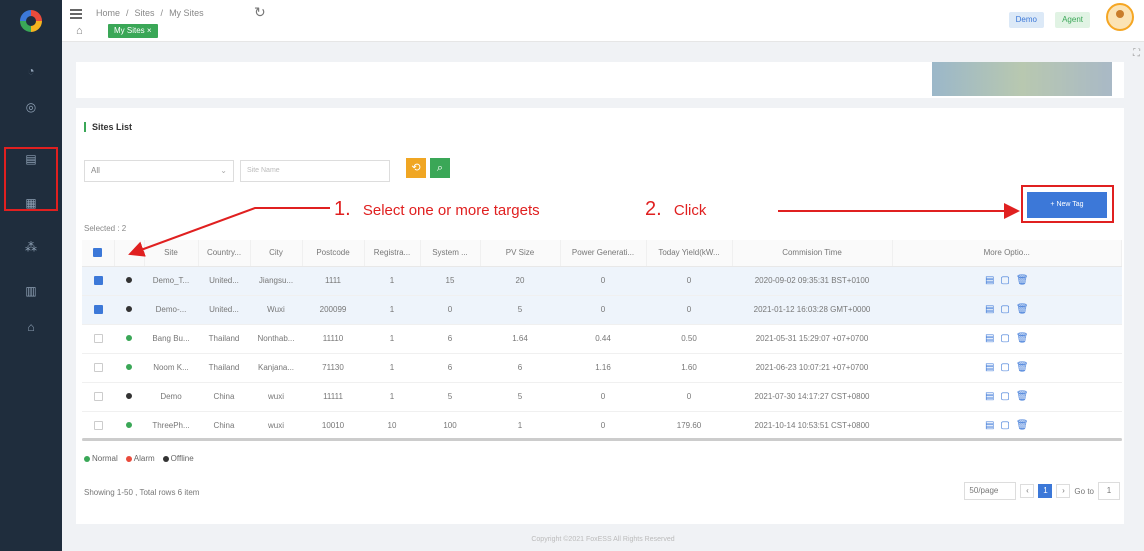  What do you see at coordinates (1026, 20) in the screenshot?
I see `user-badge-demo: Demo` at bounding box center [1026, 20].